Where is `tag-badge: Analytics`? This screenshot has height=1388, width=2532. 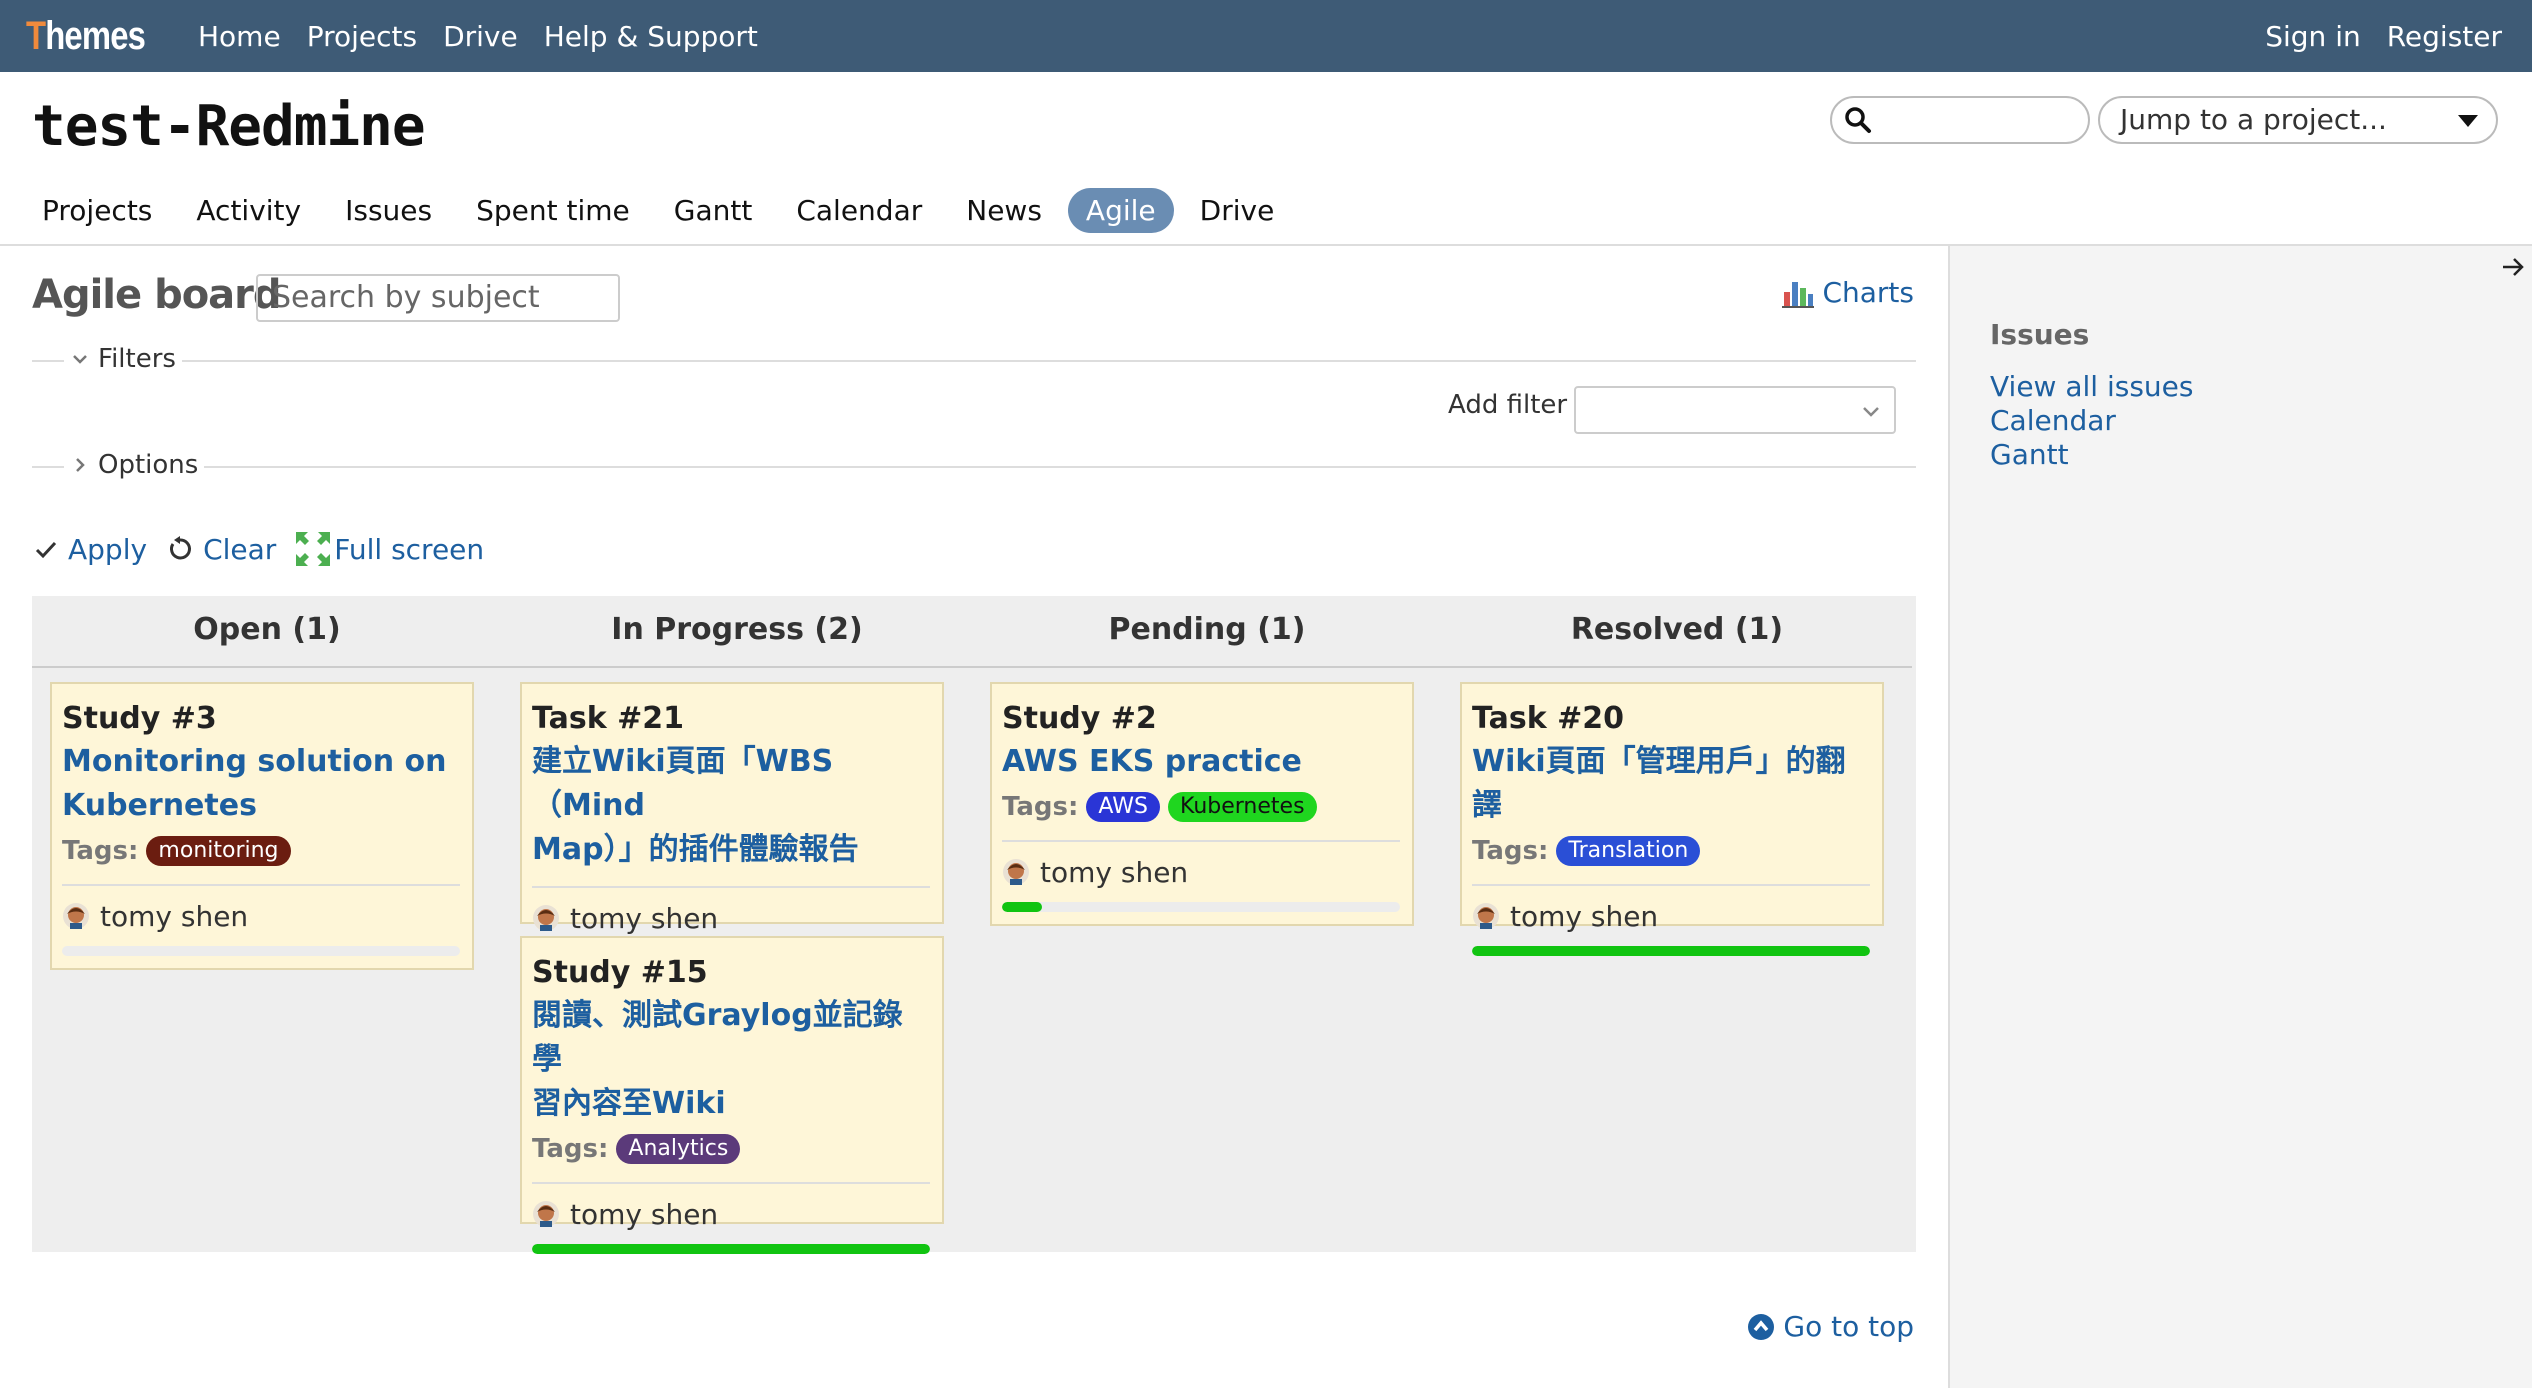
tag-badge: Analytics is located at coordinates (678, 1149).